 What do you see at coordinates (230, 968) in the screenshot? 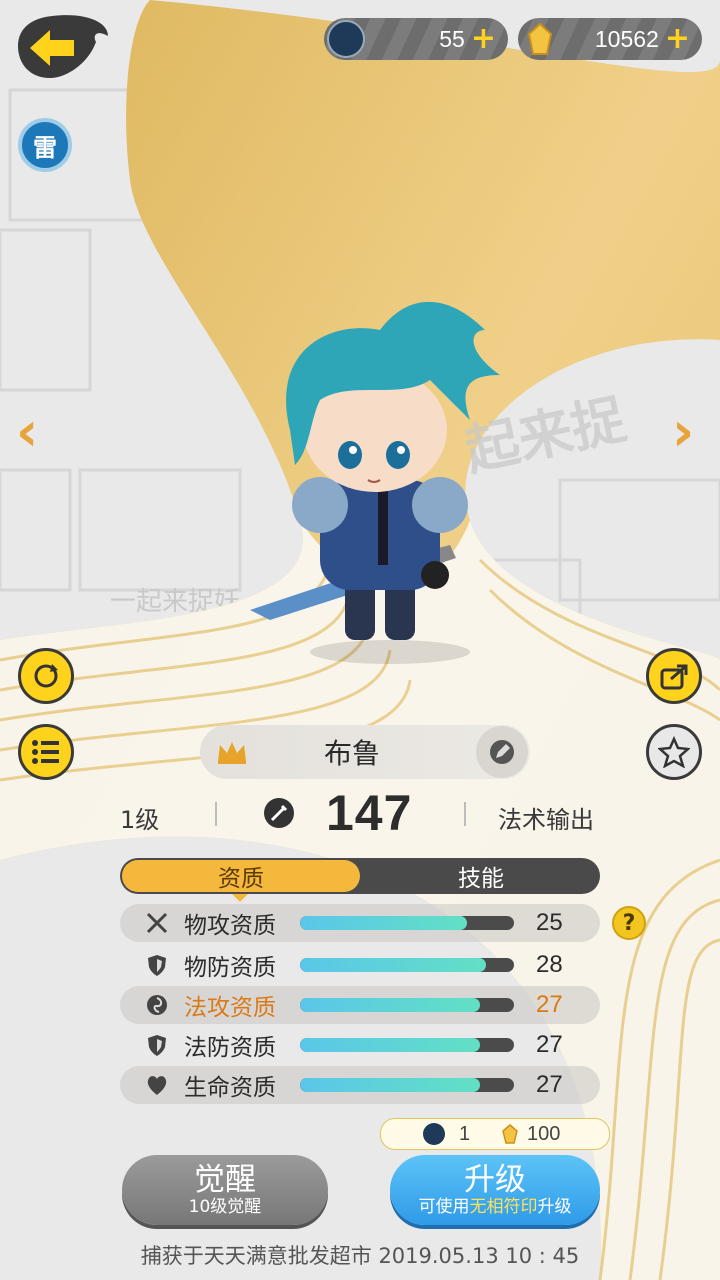
I see `attribute-label: 物防资质` at bounding box center [230, 968].